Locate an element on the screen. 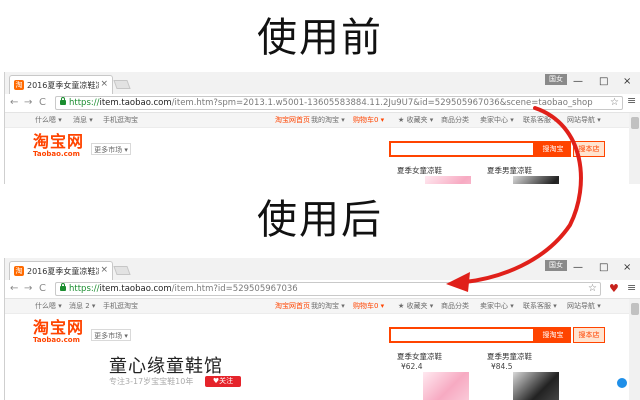  arrow-head is located at coordinates (458, 282).